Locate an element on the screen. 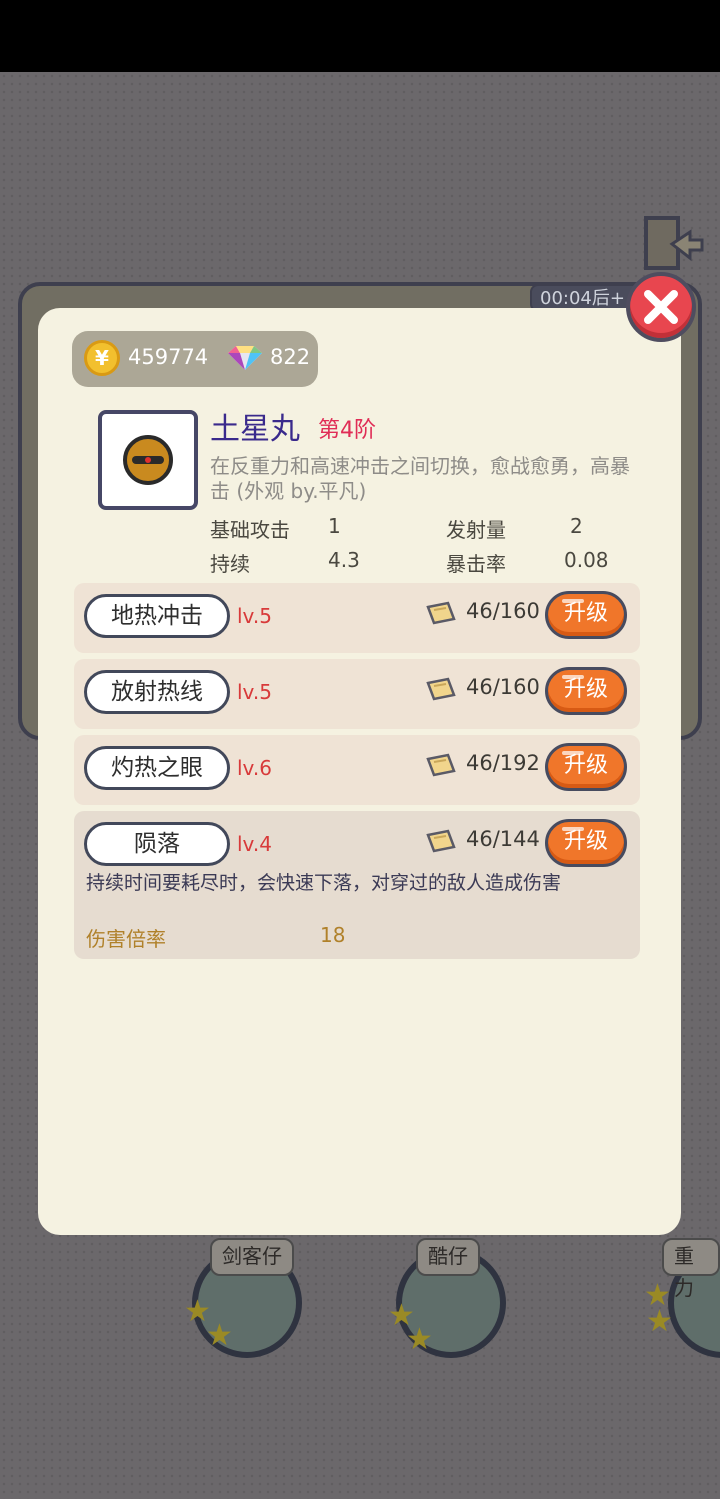  weapon-name: 土星丸 is located at coordinates (255, 429).